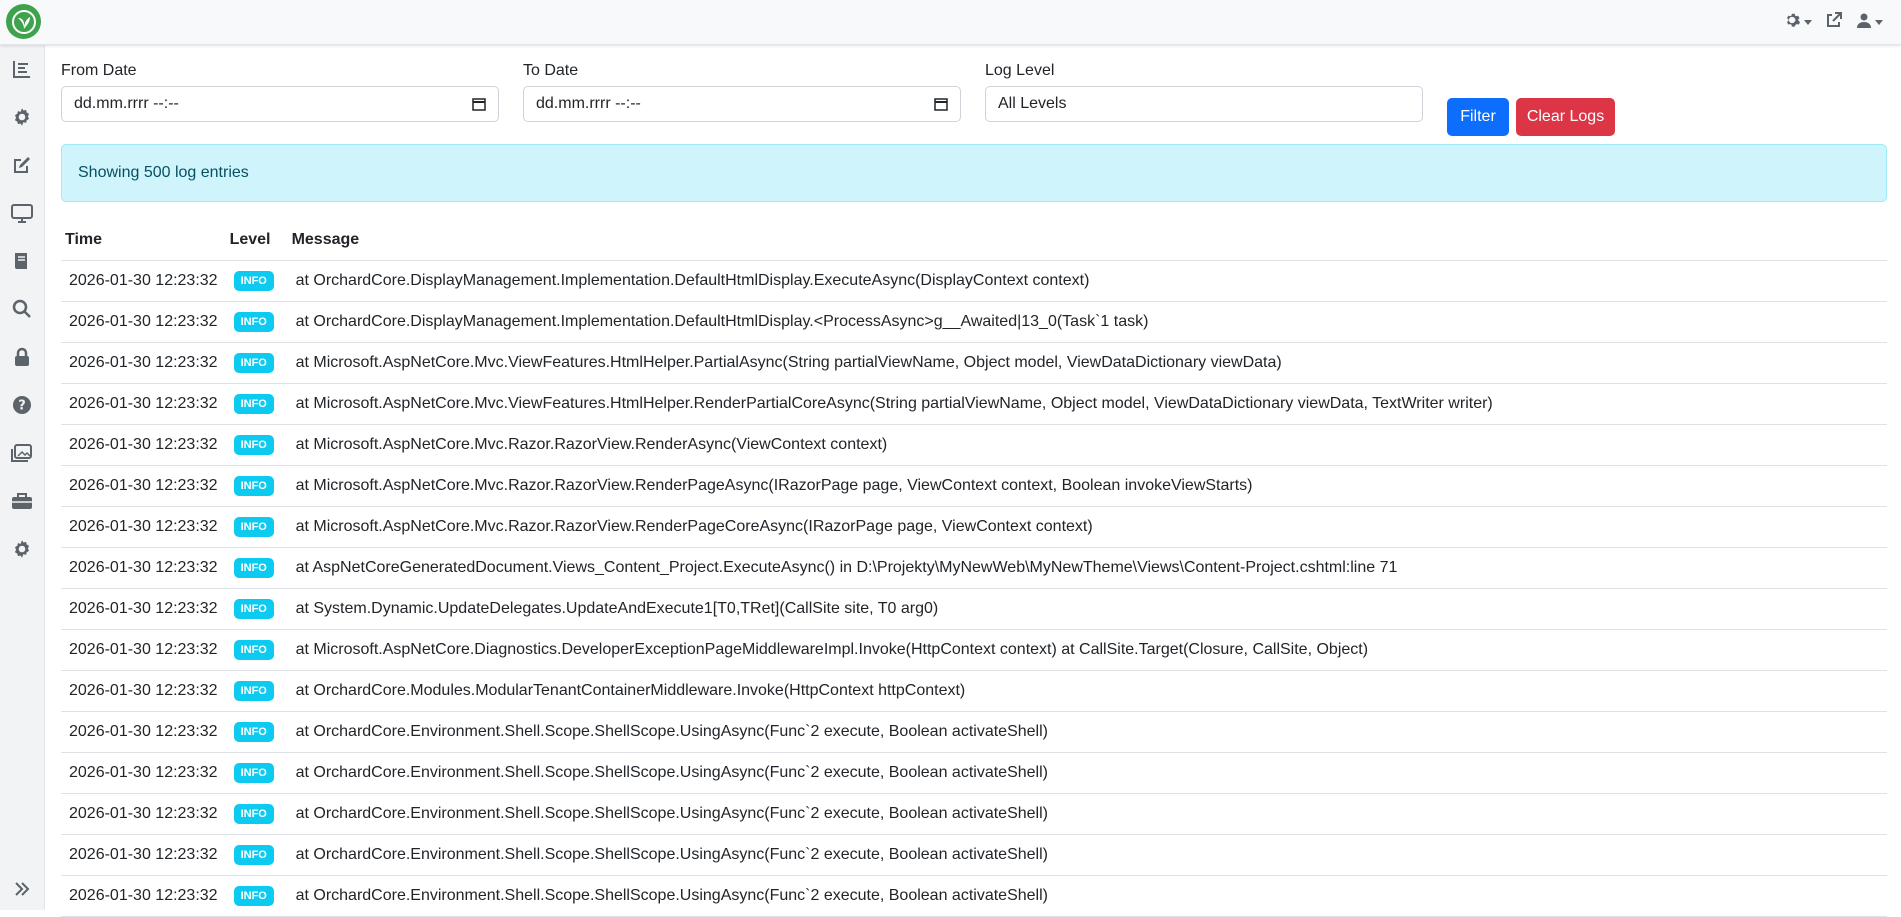 The image size is (1901, 917). I want to click on log-level-label: Log Level, so click(1020, 70).